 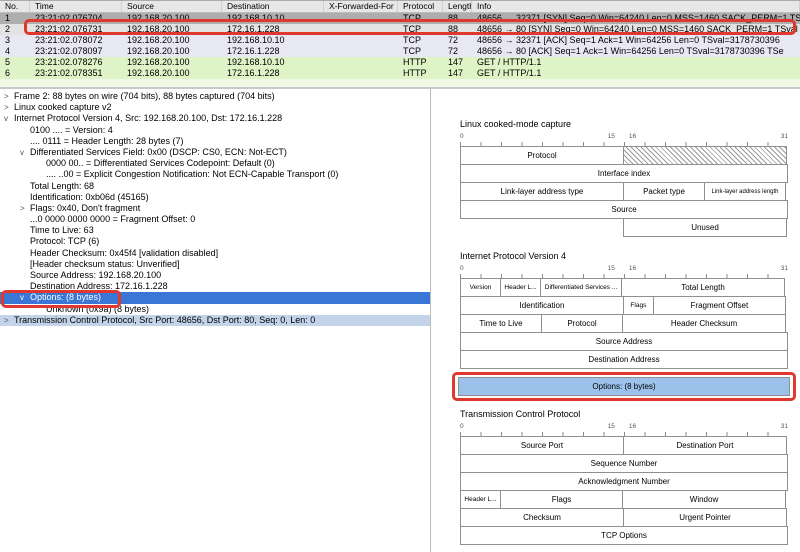 What do you see at coordinates (253, 51) in the screenshot?
I see `cell-destination: 172.16.1.228` at bounding box center [253, 51].